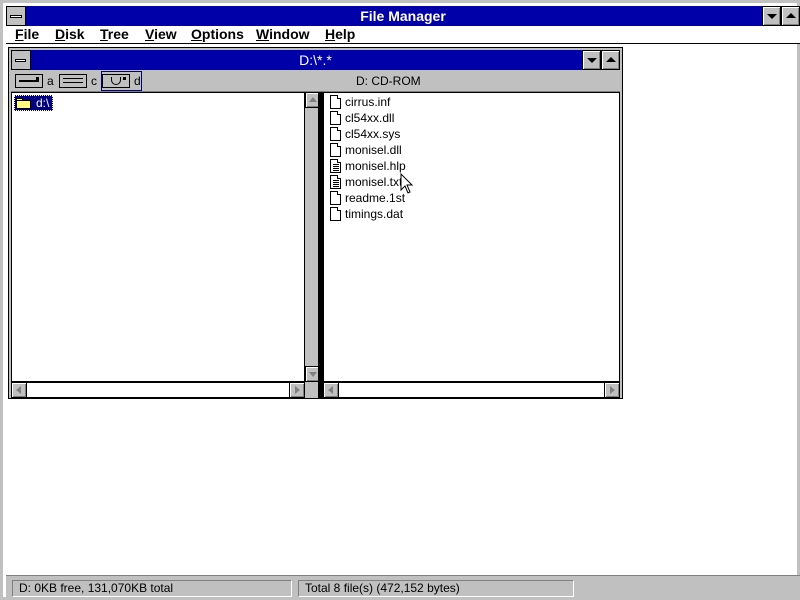 The width and height of the screenshot is (800, 600). Describe the element at coordinates (374, 214) in the screenshot. I see `file-name: timings.dat` at that location.